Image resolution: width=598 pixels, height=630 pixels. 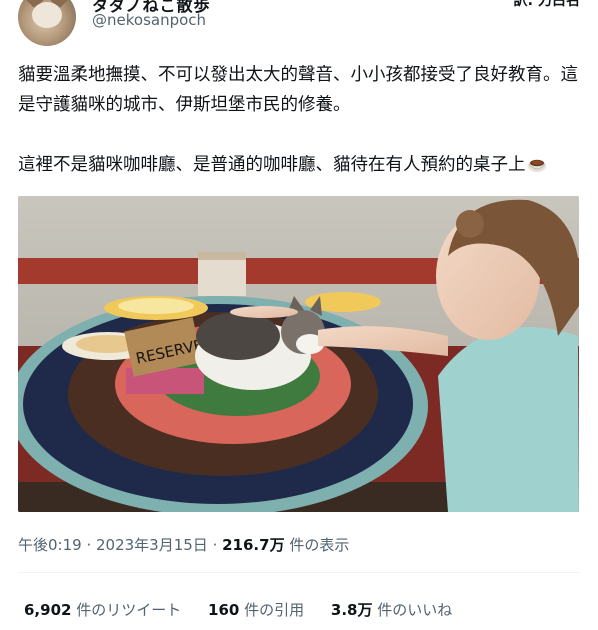 I want to click on retweets-count: 6,902, so click(x=48, y=610).